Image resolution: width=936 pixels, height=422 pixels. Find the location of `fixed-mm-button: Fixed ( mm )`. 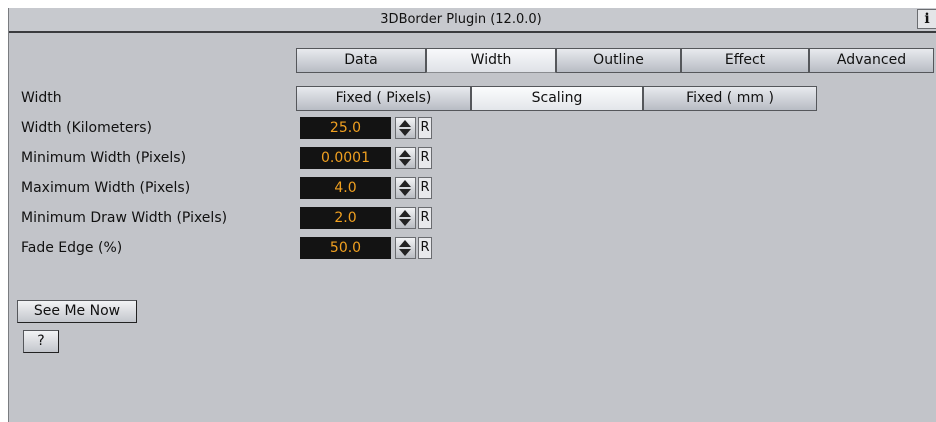

fixed-mm-button: Fixed ( mm ) is located at coordinates (730, 98).